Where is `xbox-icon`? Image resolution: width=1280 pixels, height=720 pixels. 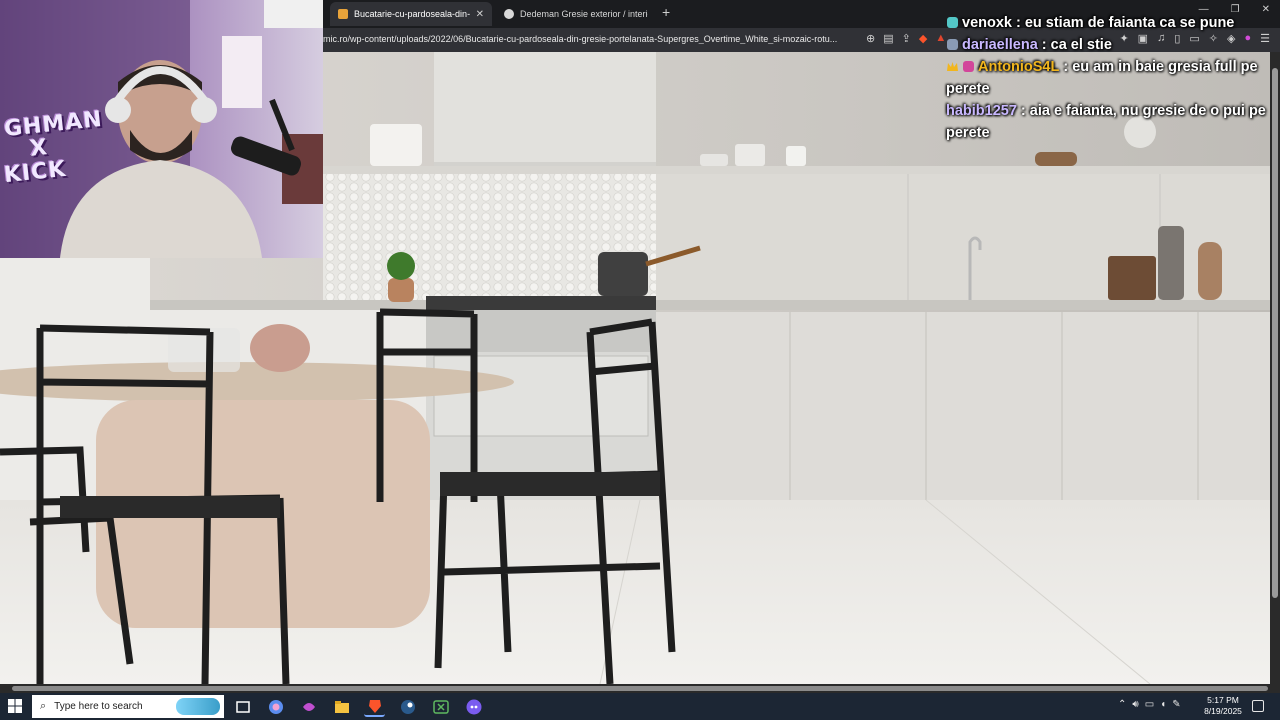
xbox-icon is located at coordinates (440, 706).